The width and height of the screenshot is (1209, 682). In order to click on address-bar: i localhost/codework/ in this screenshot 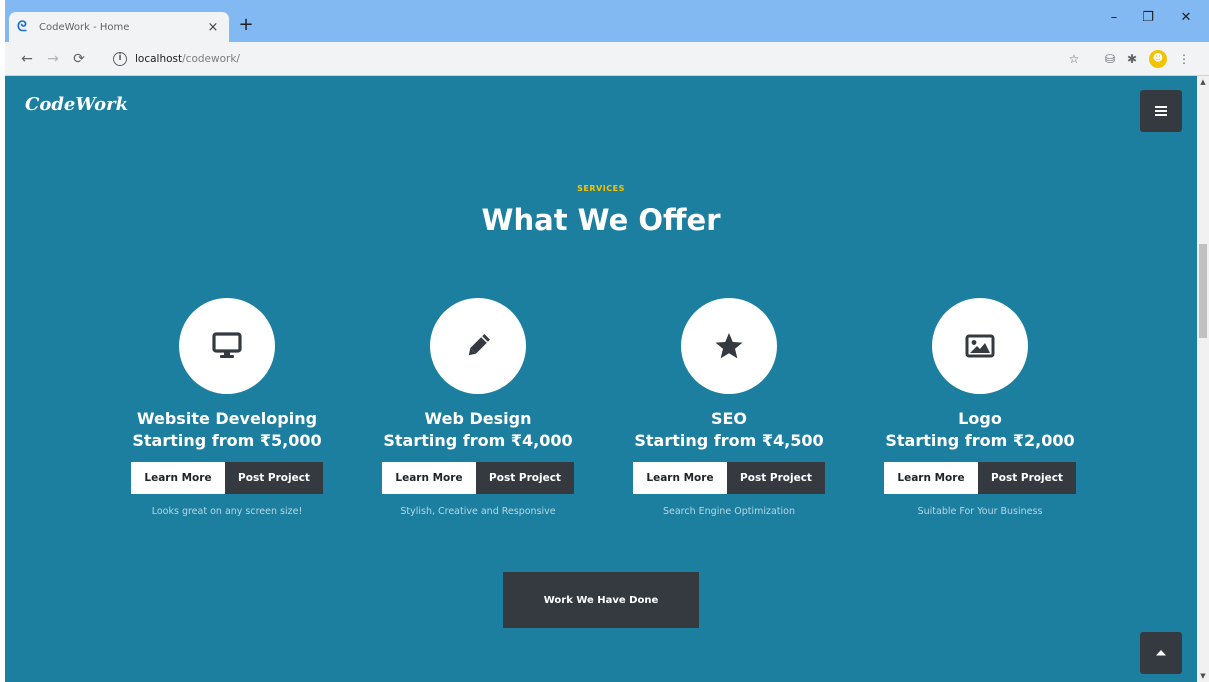, I will do `click(583, 59)`.